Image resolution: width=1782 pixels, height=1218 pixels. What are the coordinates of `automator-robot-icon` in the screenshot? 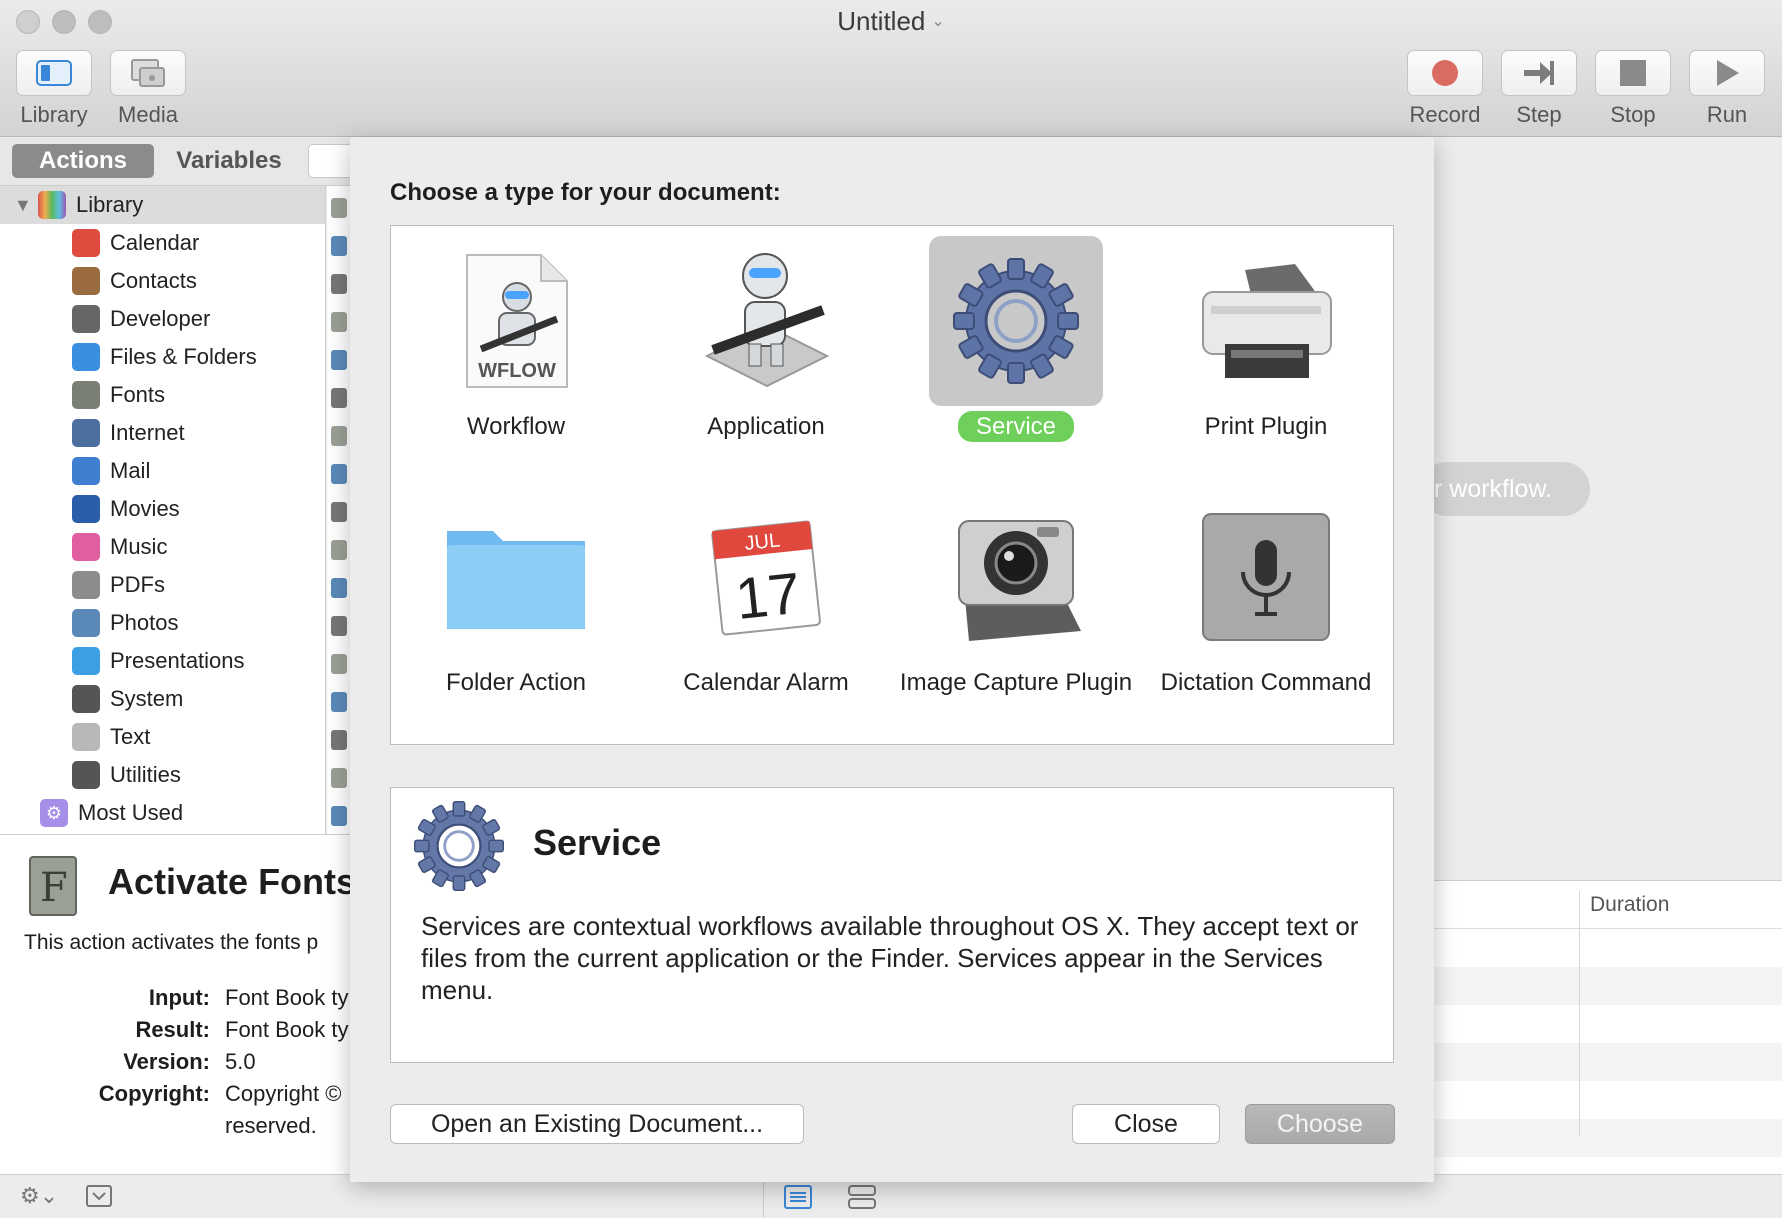 It's located at (766, 321).